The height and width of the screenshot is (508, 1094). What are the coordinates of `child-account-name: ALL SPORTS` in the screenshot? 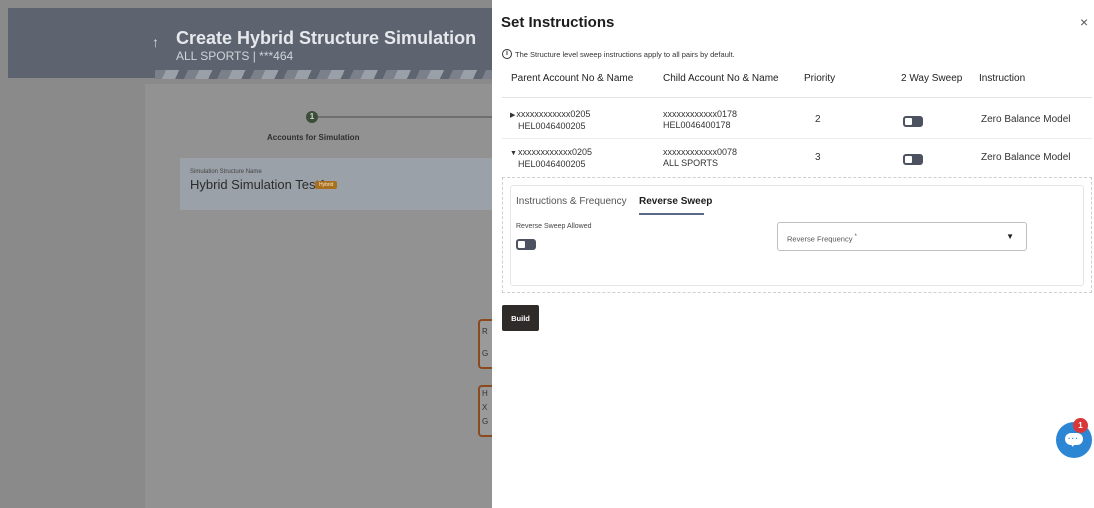 It's located at (691, 163).